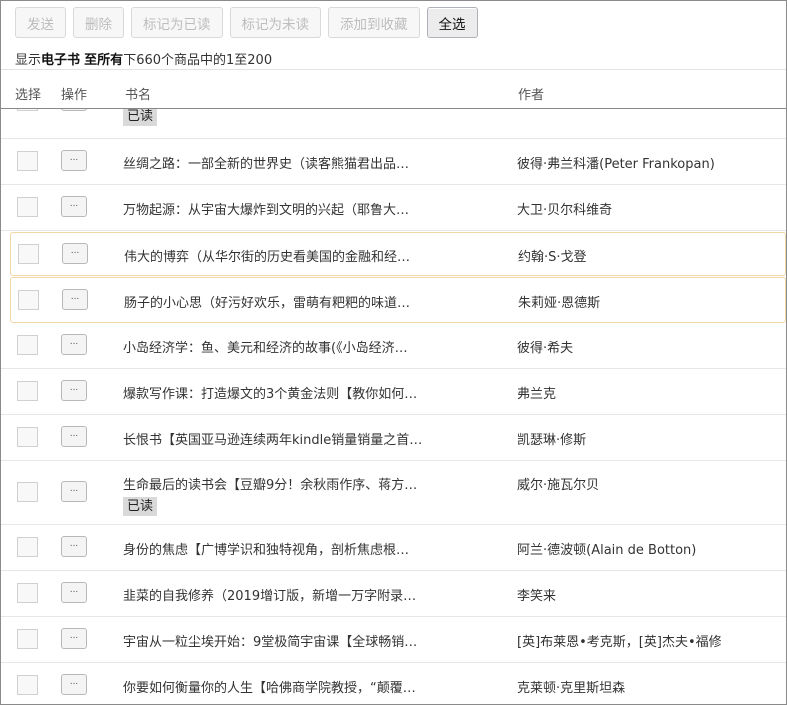  What do you see at coordinates (60, 60) in the screenshot?
I see `summary-type-link: 电子书` at bounding box center [60, 60].